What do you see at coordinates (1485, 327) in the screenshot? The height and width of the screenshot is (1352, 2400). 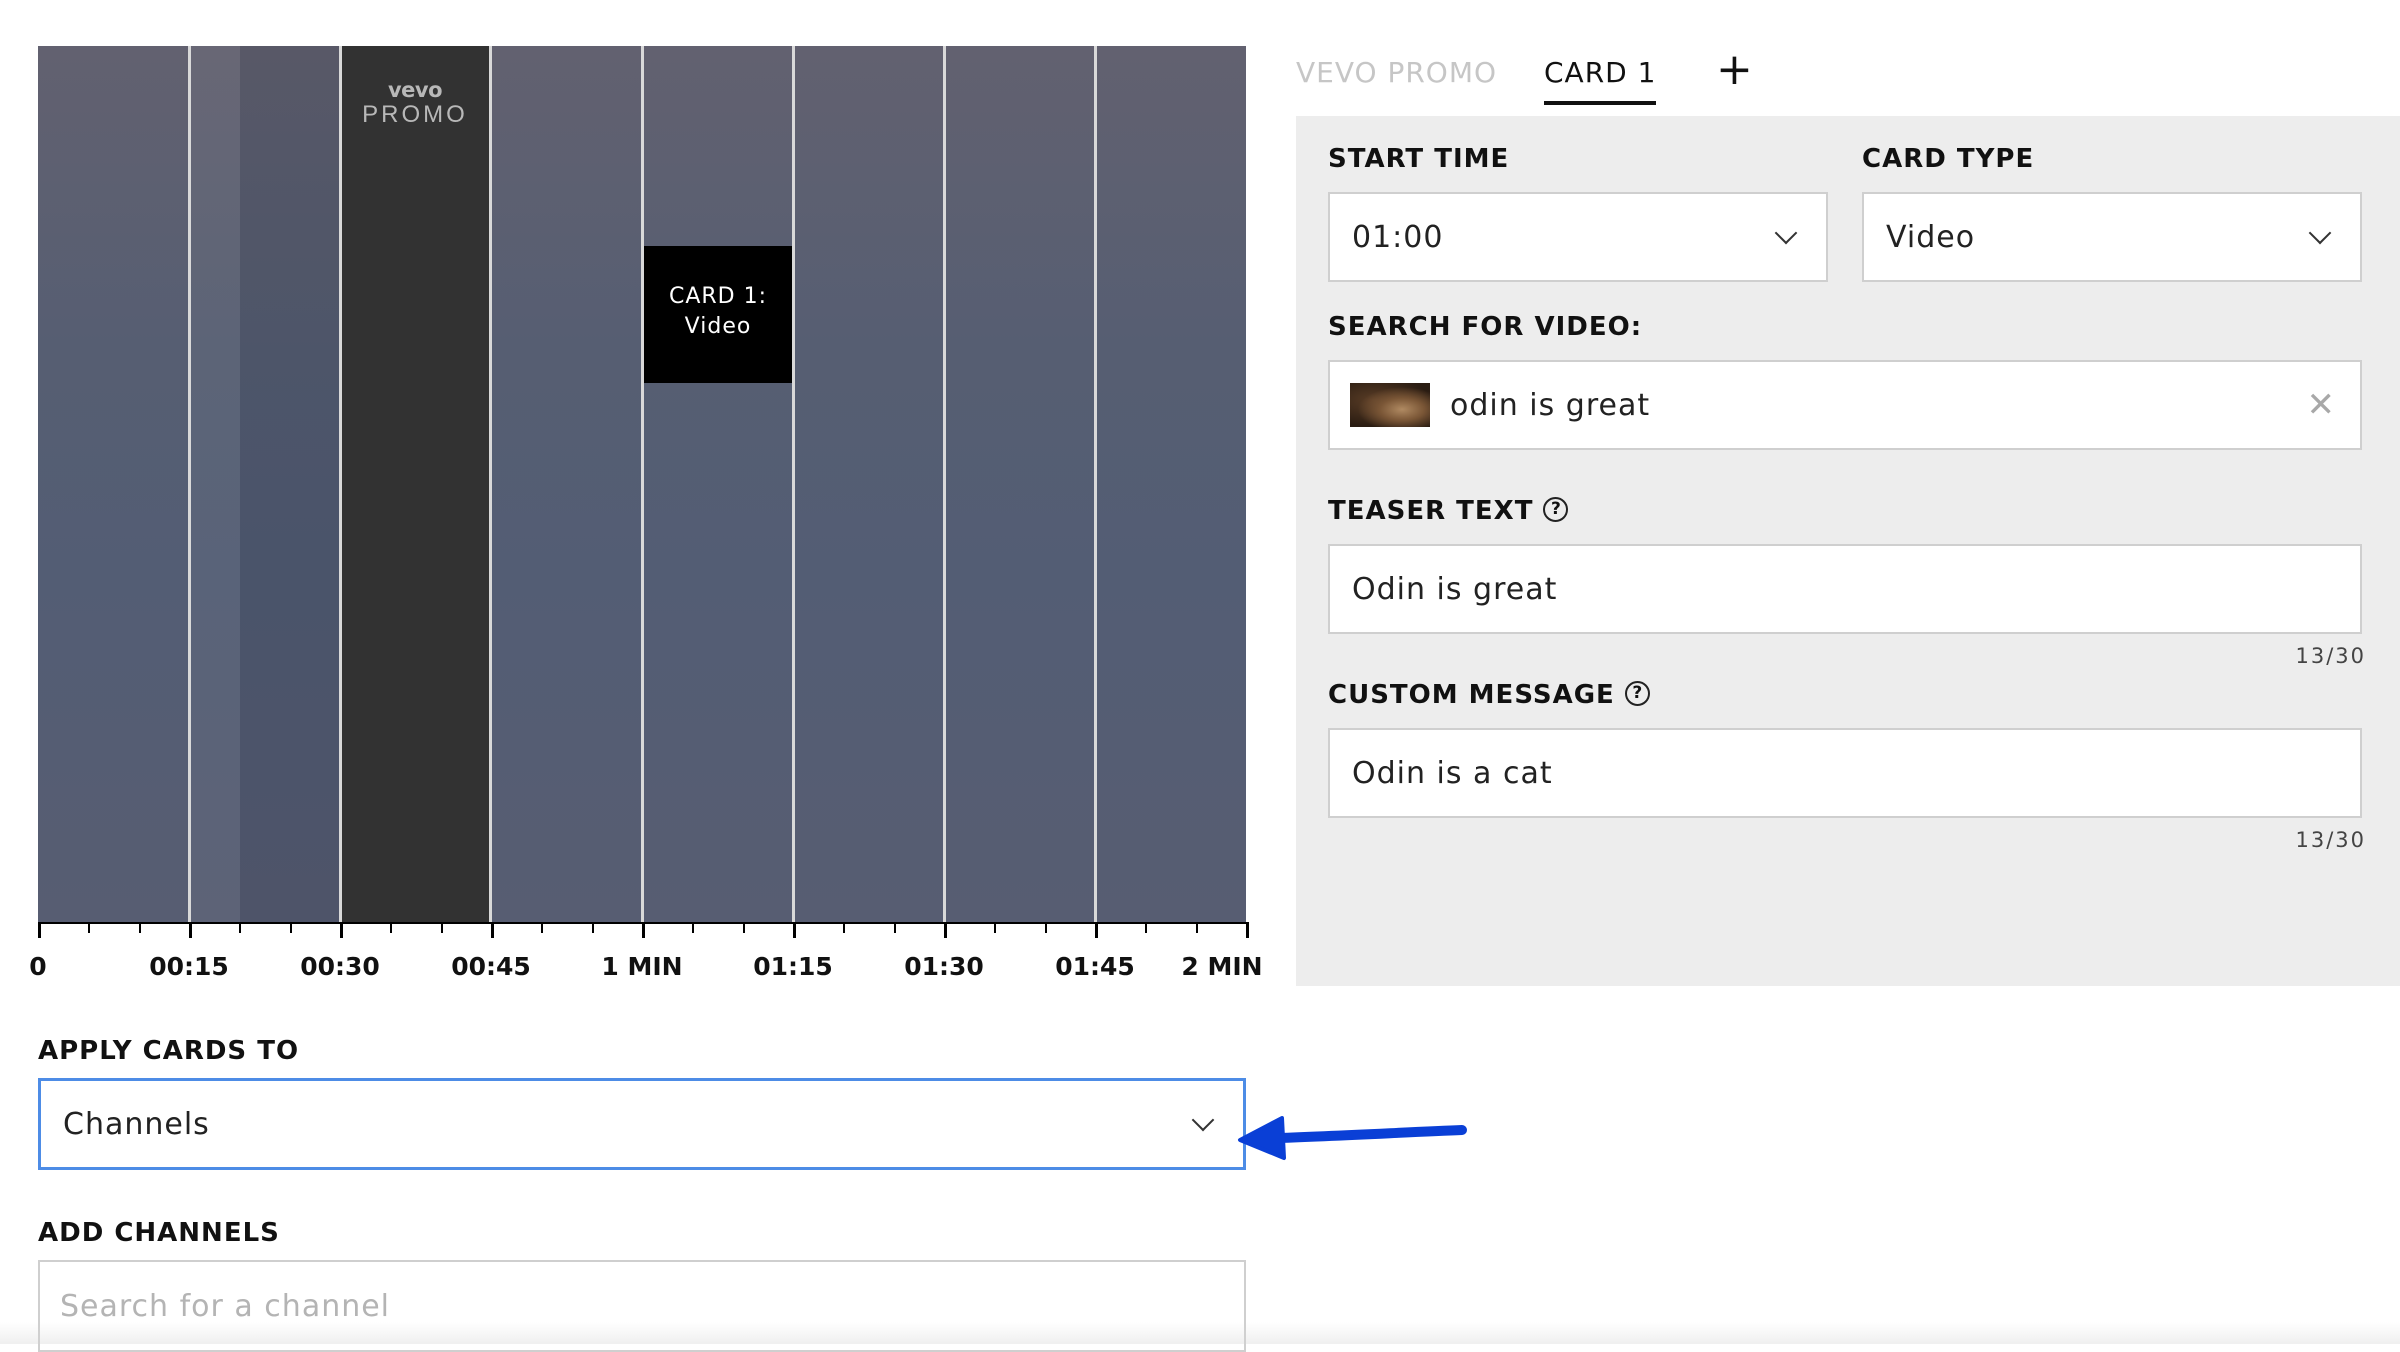 I see `search-video-label: SEARCH FOR VIDEO:` at bounding box center [1485, 327].